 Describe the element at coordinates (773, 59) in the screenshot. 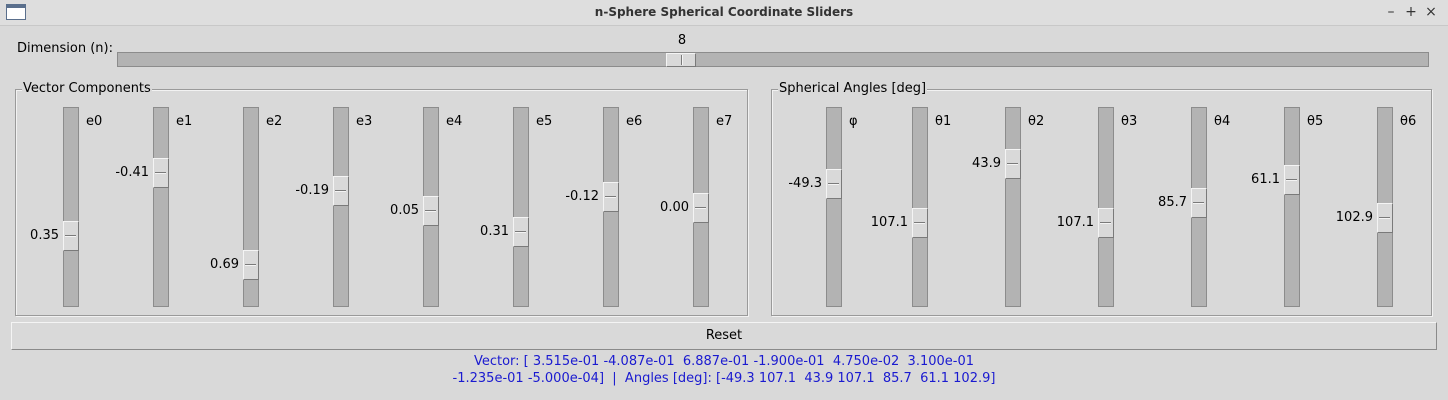

I see `dimension-slider-trough` at that location.